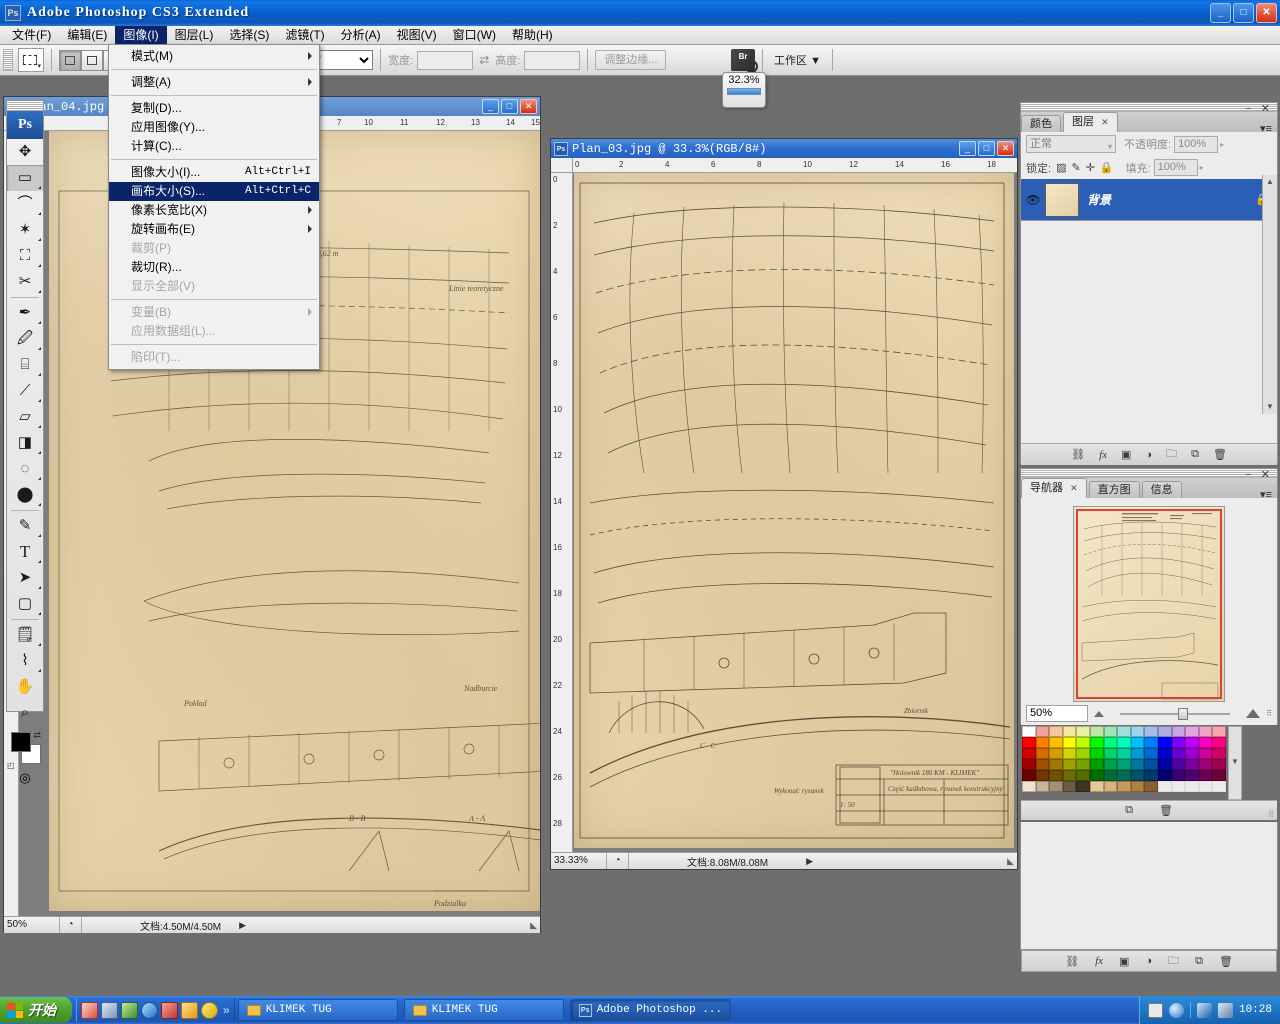  What do you see at coordinates (141, 35) in the screenshot?
I see `menu-image: 图像(I)` at bounding box center [141, 35].